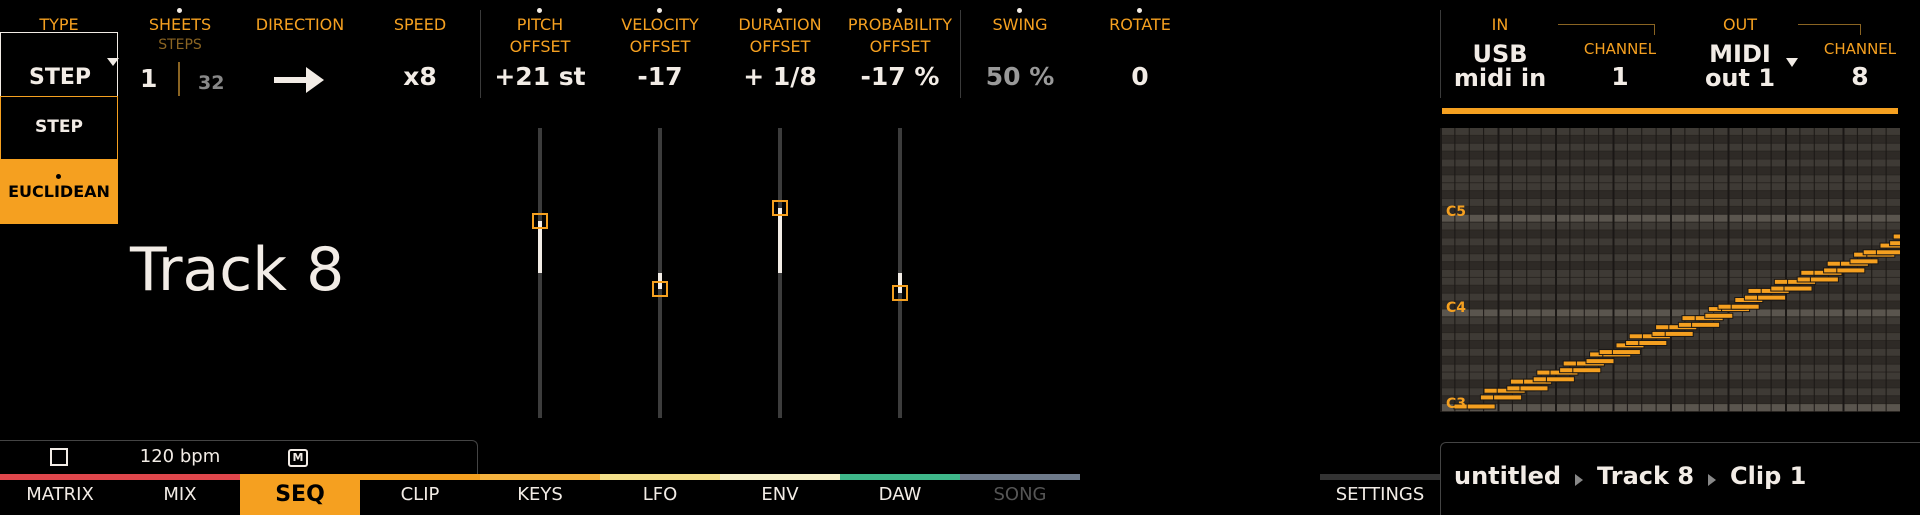 Image resolution: width=1920 pixels, height=515 pixels. I want to click on tab-lfo: LFO, so click(660, 497).